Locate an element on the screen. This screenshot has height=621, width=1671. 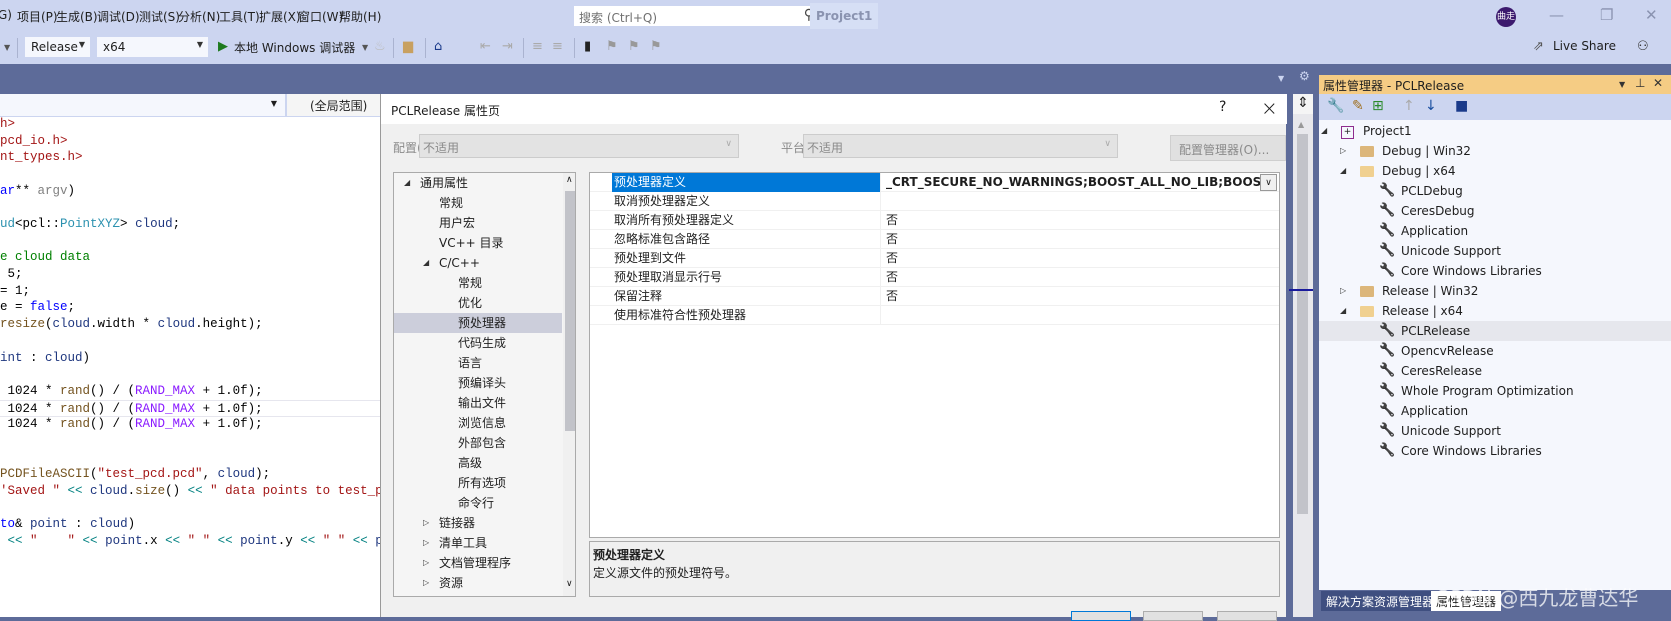
search-box: 搜索 (Ctrl+Q) ⚲ is located at coordinates (697, 16).